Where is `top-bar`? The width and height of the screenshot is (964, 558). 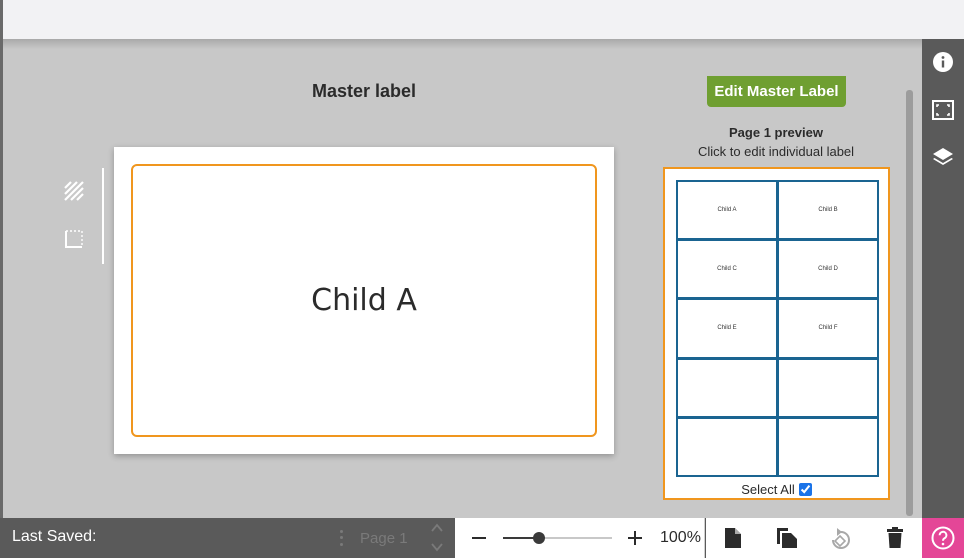
top-bar is located at coordinates (482, 19).